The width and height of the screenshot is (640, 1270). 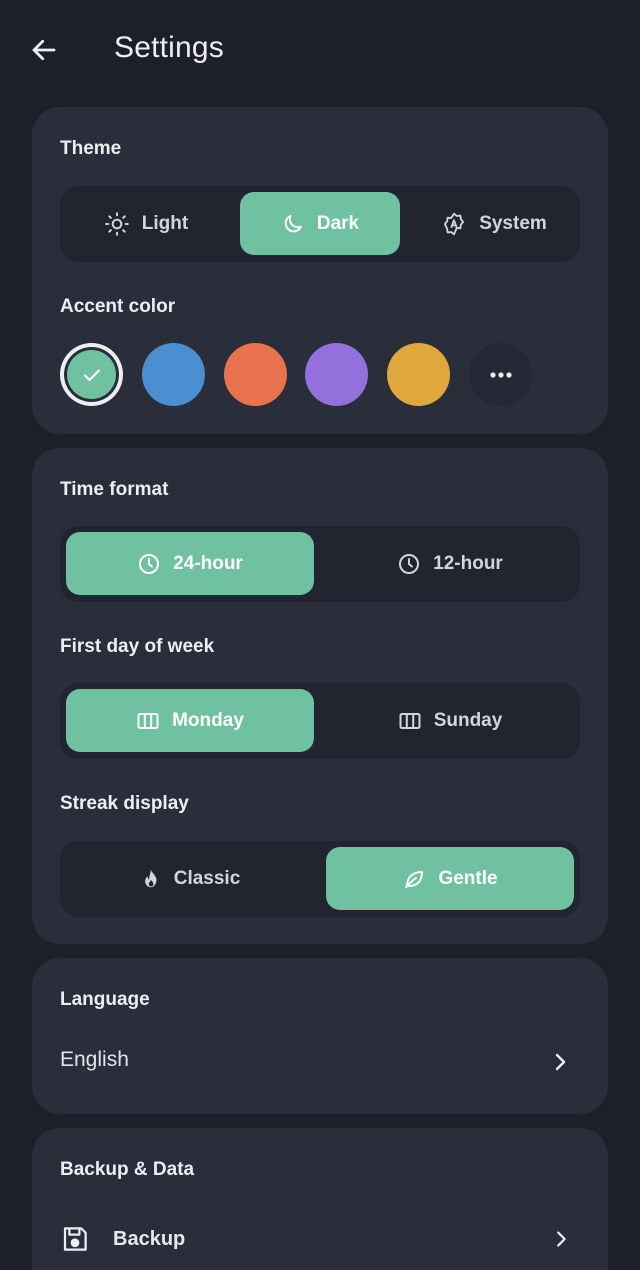 I want to click on accent-swatch-orange, so click(x=255, y=374).